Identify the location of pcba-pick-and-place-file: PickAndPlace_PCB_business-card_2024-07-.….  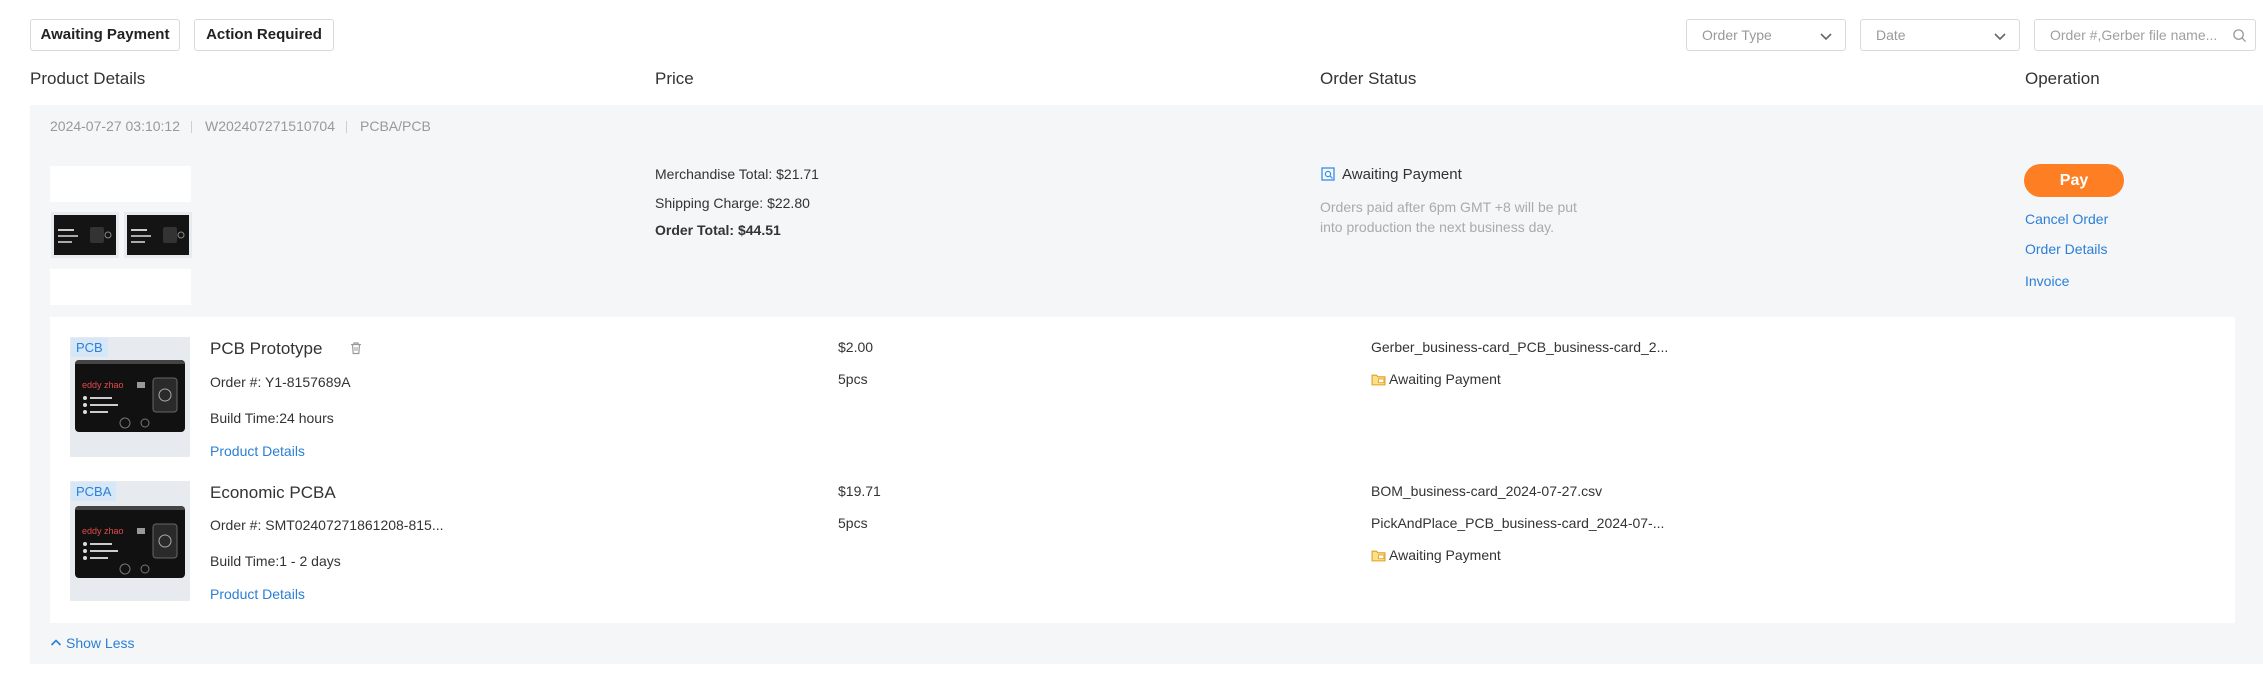
(1517, 523).